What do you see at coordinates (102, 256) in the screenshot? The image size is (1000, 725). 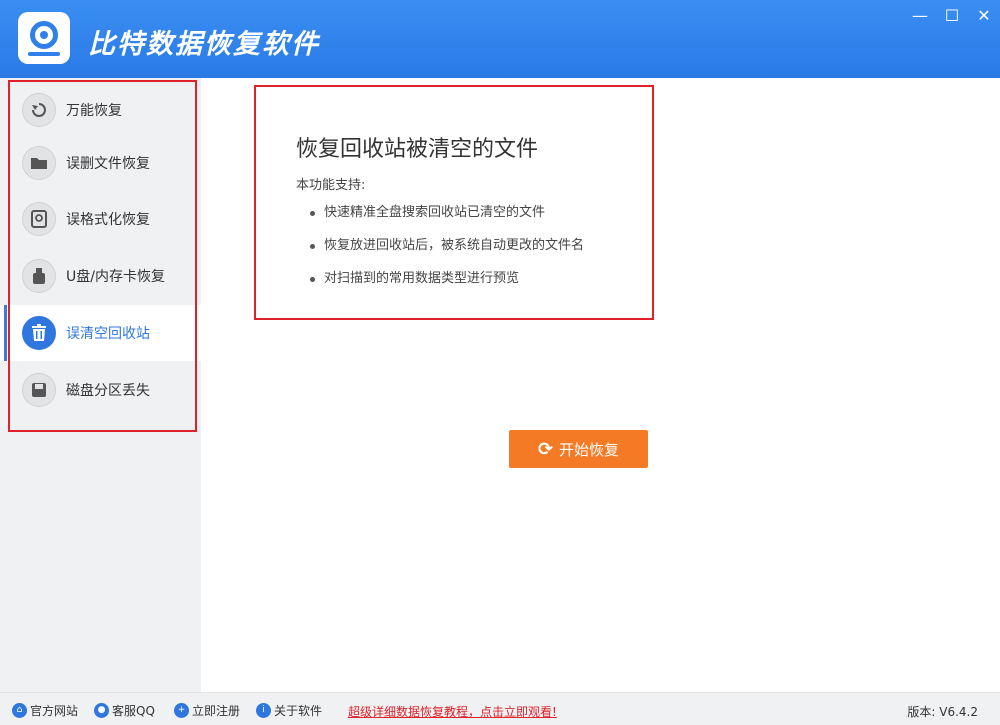 I see `sidebar-highlight-frame` at bounding box center [102, 256].